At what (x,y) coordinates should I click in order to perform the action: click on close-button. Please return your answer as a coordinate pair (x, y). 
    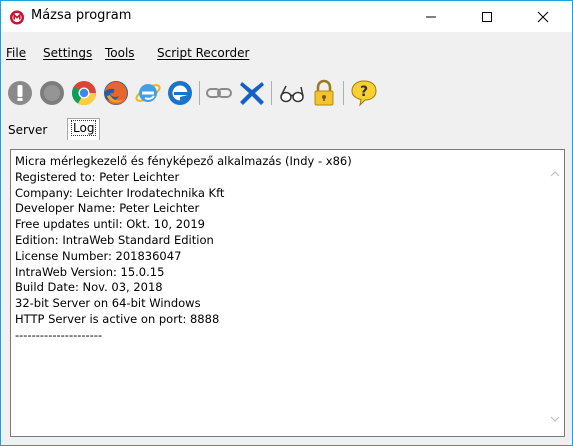
    Looking at the image, I should click on (543, 16).